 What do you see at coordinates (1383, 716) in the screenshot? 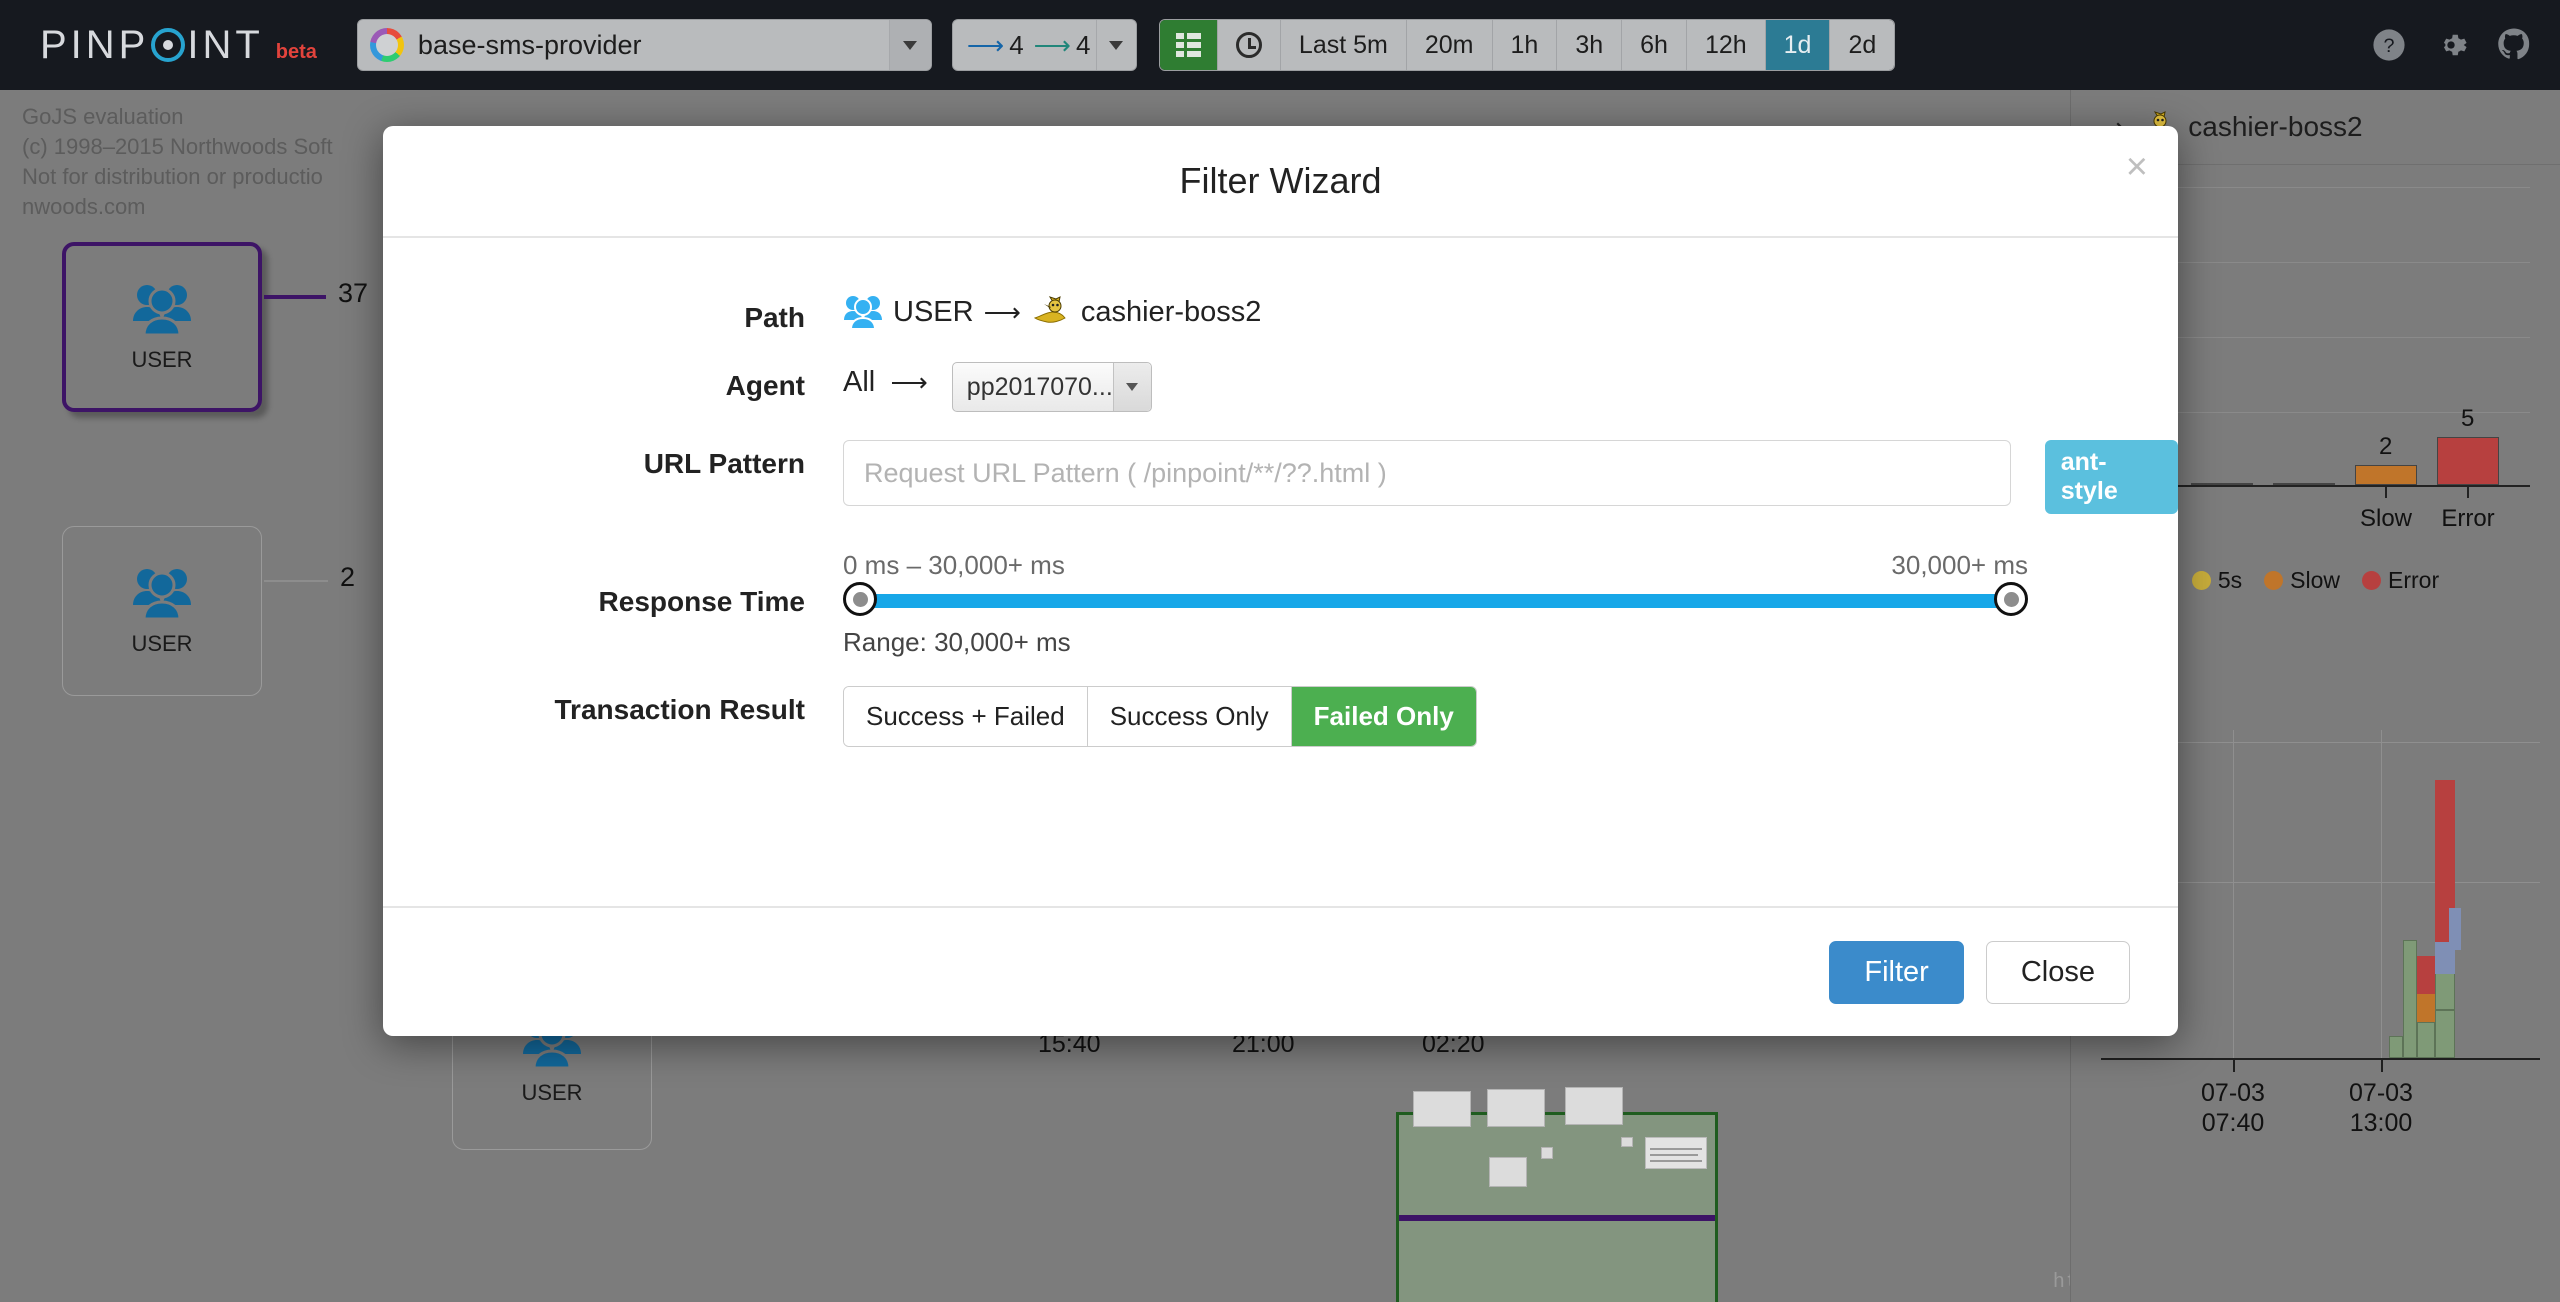
I see `transaction-result-failed-only: Failed Only` at bounding box center [1383, 716].